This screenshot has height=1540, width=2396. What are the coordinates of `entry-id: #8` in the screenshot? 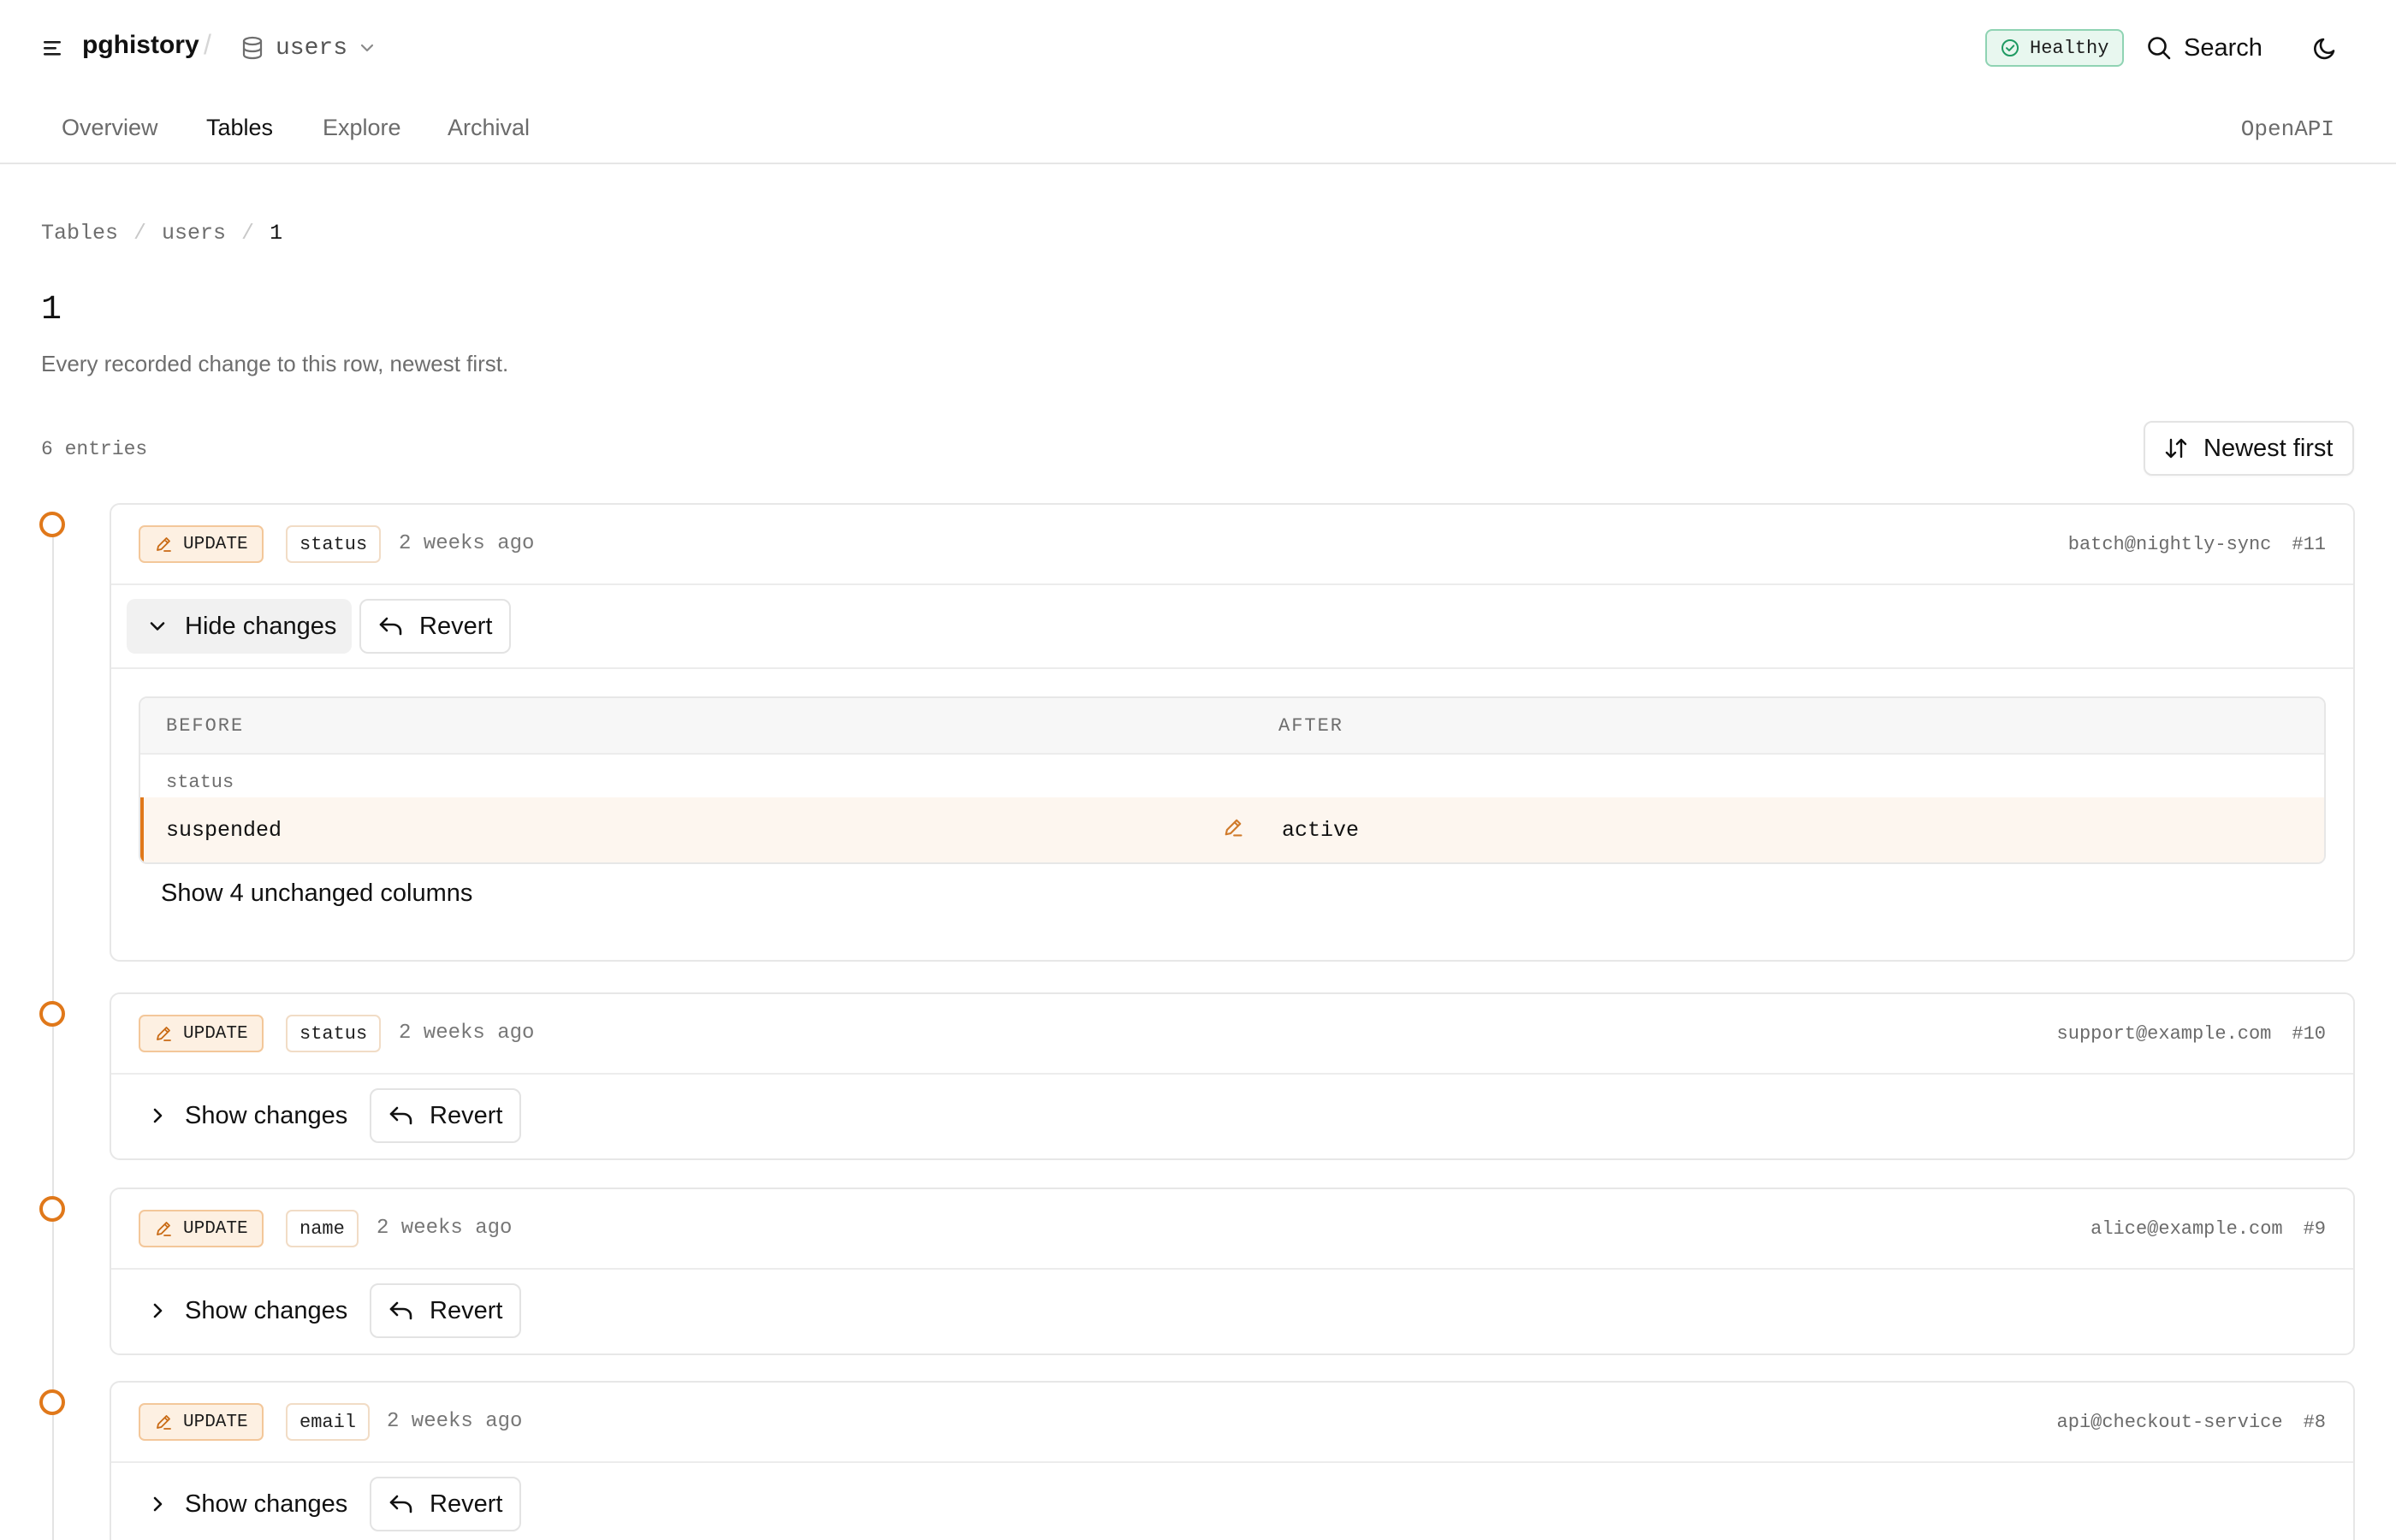 It's located at (2314, 1422).